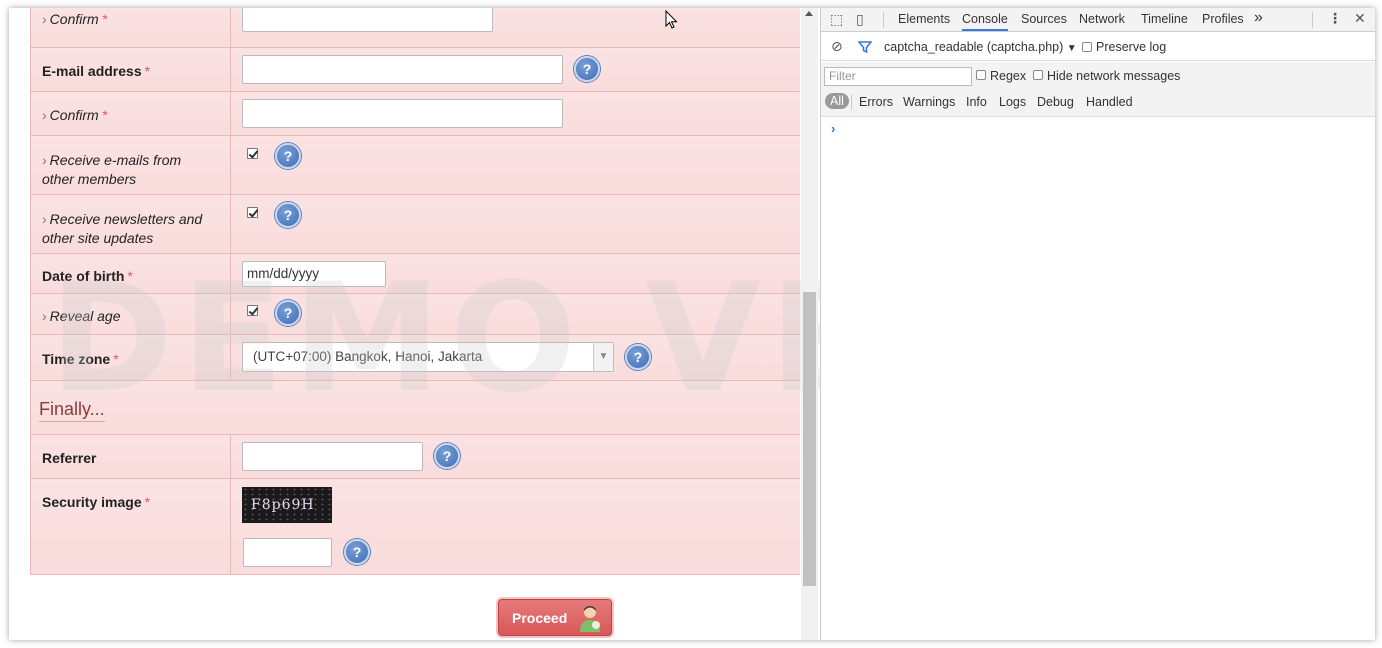  I want to click on email-row: E-mail address * ?, so click(415, 70).